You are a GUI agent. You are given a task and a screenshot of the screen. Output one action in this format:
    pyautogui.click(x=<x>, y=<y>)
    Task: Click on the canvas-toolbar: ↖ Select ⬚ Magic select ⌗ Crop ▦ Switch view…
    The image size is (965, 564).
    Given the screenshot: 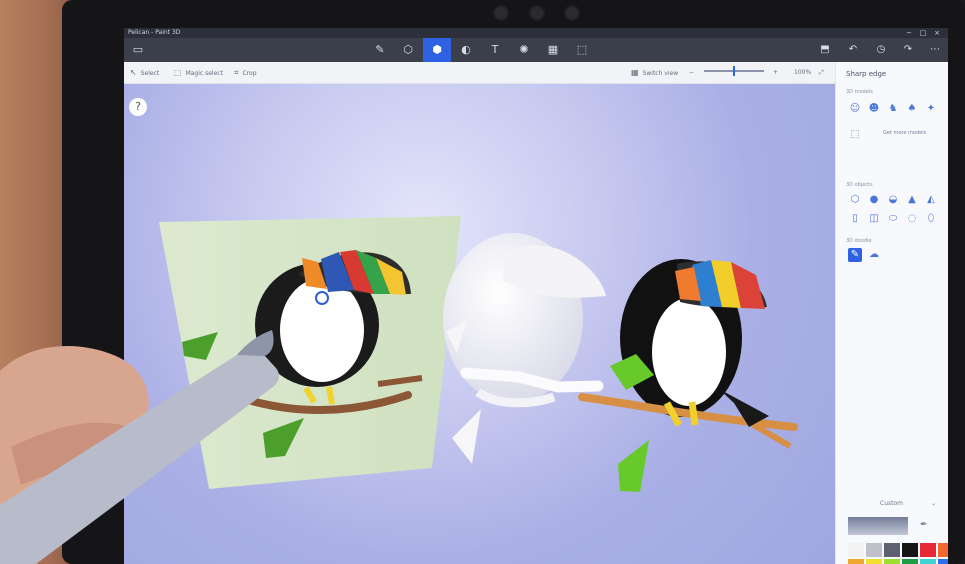 What is the action you would take?
    pyautogui.click(x=479, y=73)
    